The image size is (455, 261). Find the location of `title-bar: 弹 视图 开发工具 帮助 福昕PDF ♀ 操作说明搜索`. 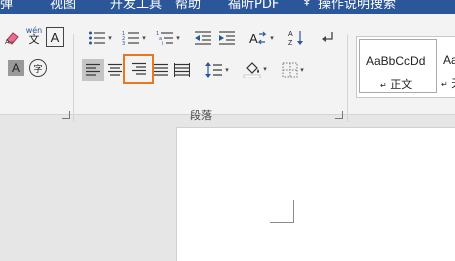

title-bar: 弹 视图 开发工具 帮助 福昕PDF ♀ 操作说明搜索 is located at coordinates (227, 7).